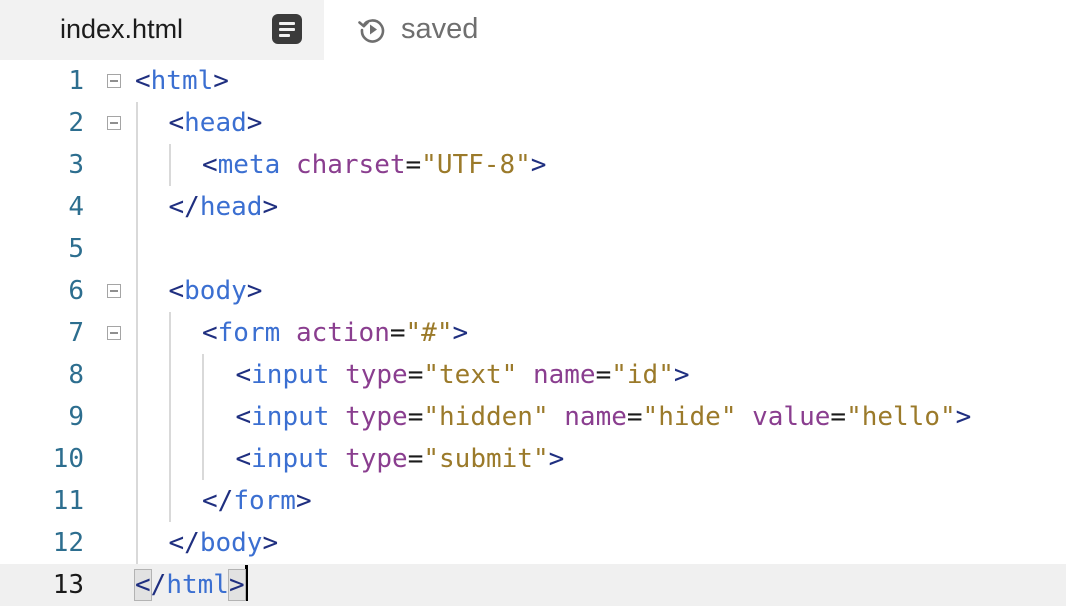 Image resolution: width=1066 pixels, height=616 pixels. I want to click on line-number: 11, so click(68, 501).